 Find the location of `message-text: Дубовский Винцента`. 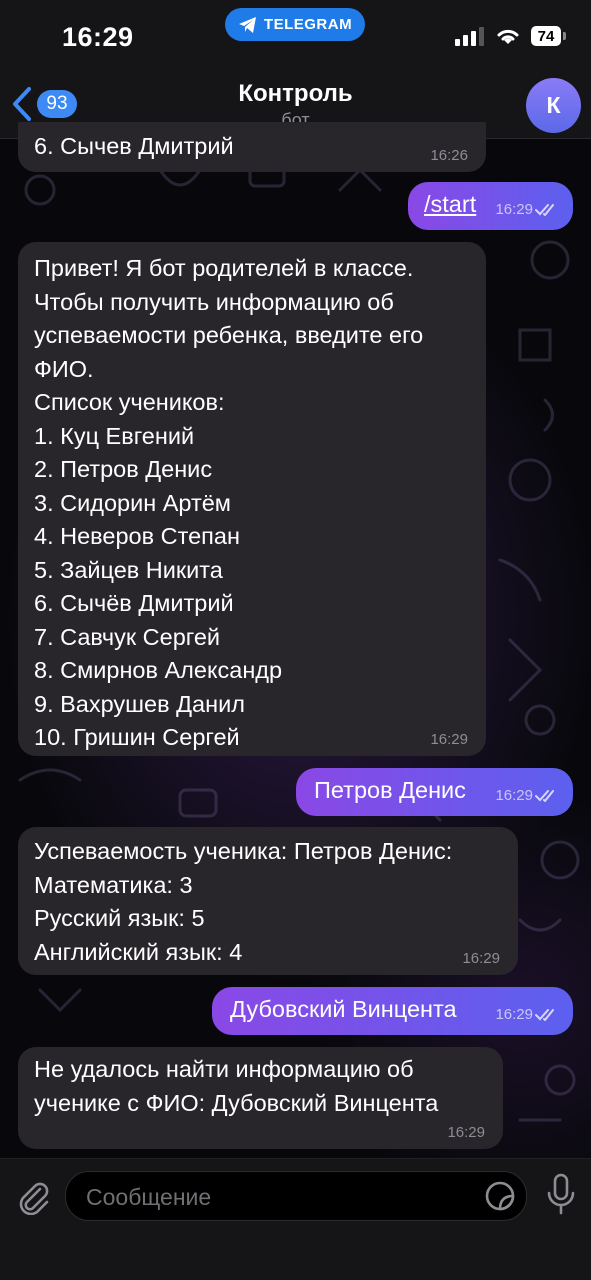

message-text: Дубовский Винцента is located at coordinates (343, 1009).